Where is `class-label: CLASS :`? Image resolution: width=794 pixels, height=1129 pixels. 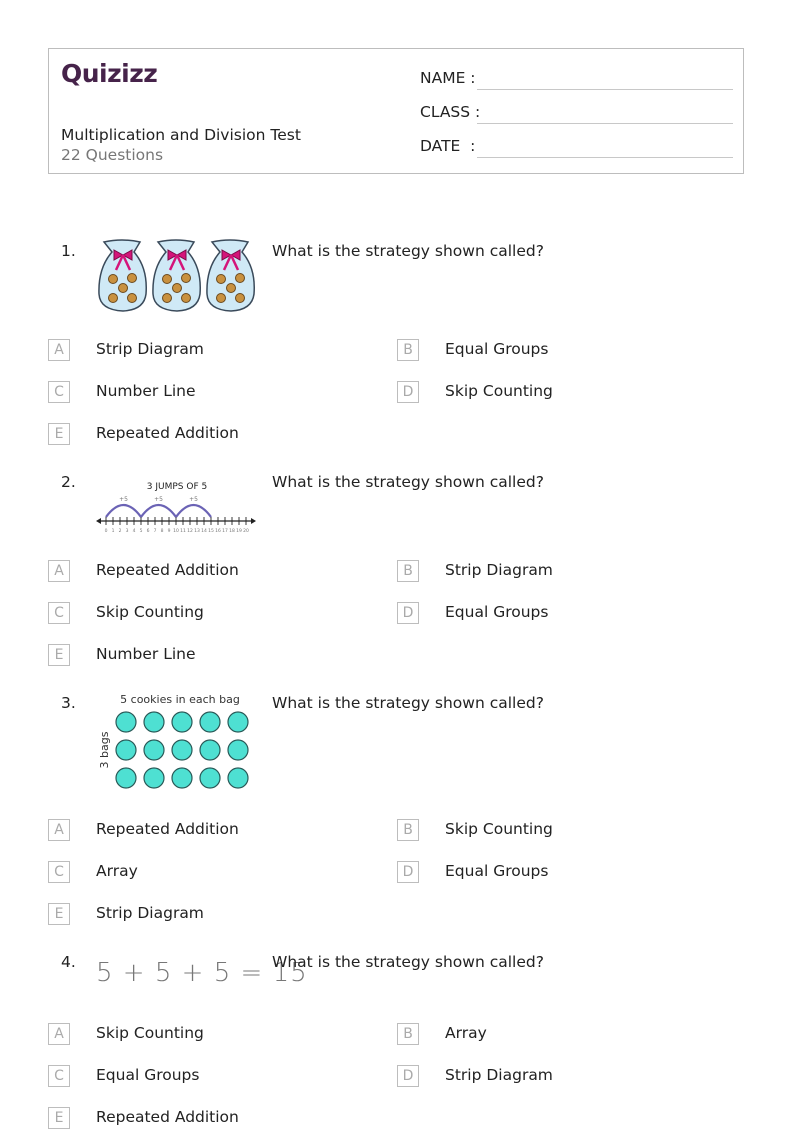 class-label: CLASS : is located at coordinates (450, 112).